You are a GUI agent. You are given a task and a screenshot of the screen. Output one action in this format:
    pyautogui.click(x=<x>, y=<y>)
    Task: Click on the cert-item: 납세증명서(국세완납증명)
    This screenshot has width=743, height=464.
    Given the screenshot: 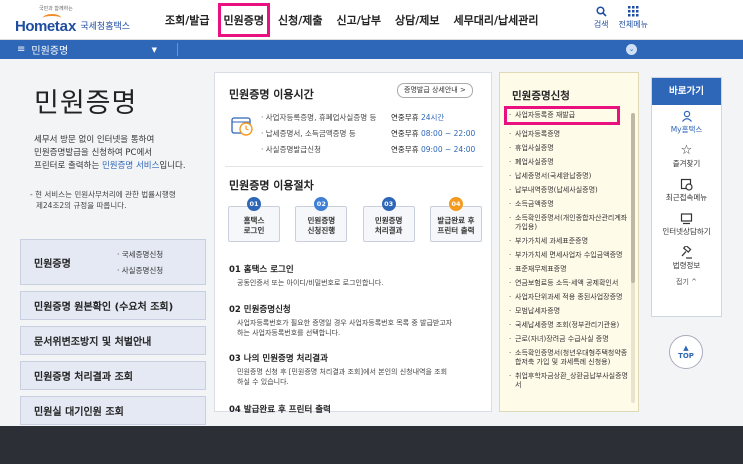 What is the action you would take?
    pyautogui.click(x=569, y=176)
    